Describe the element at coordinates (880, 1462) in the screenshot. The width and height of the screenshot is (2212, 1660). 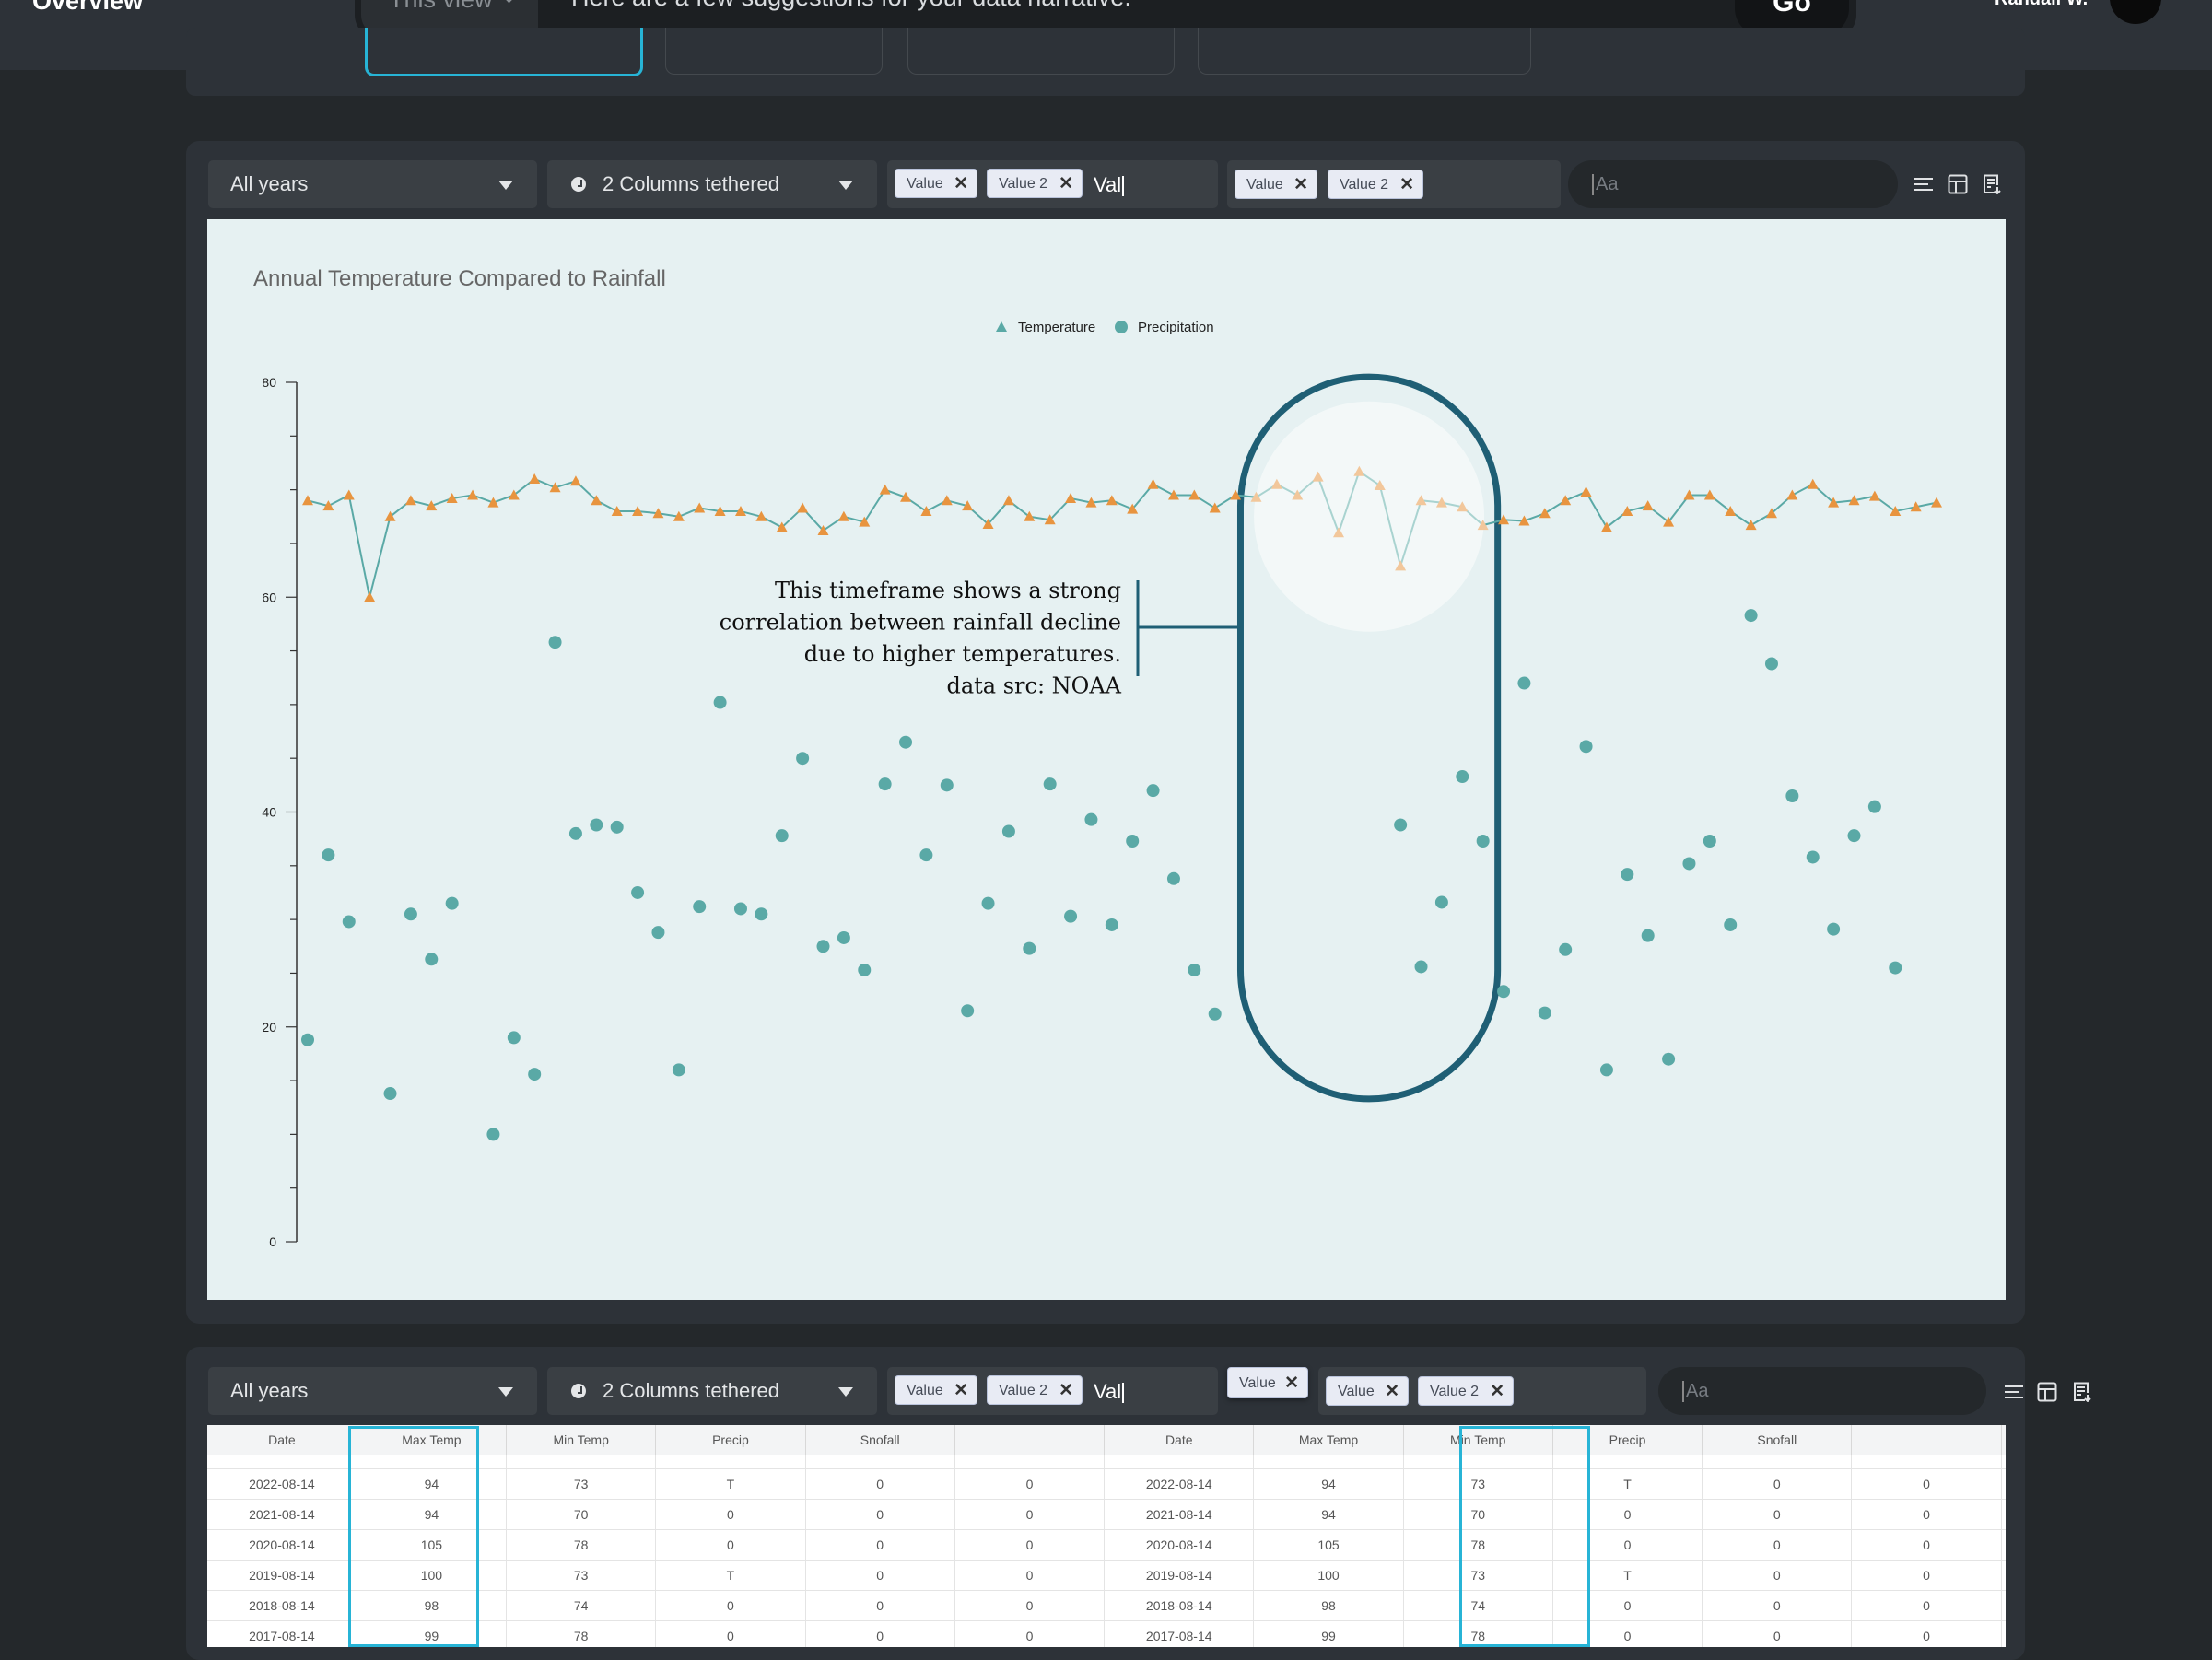
I see `spacer-cell` at that location.